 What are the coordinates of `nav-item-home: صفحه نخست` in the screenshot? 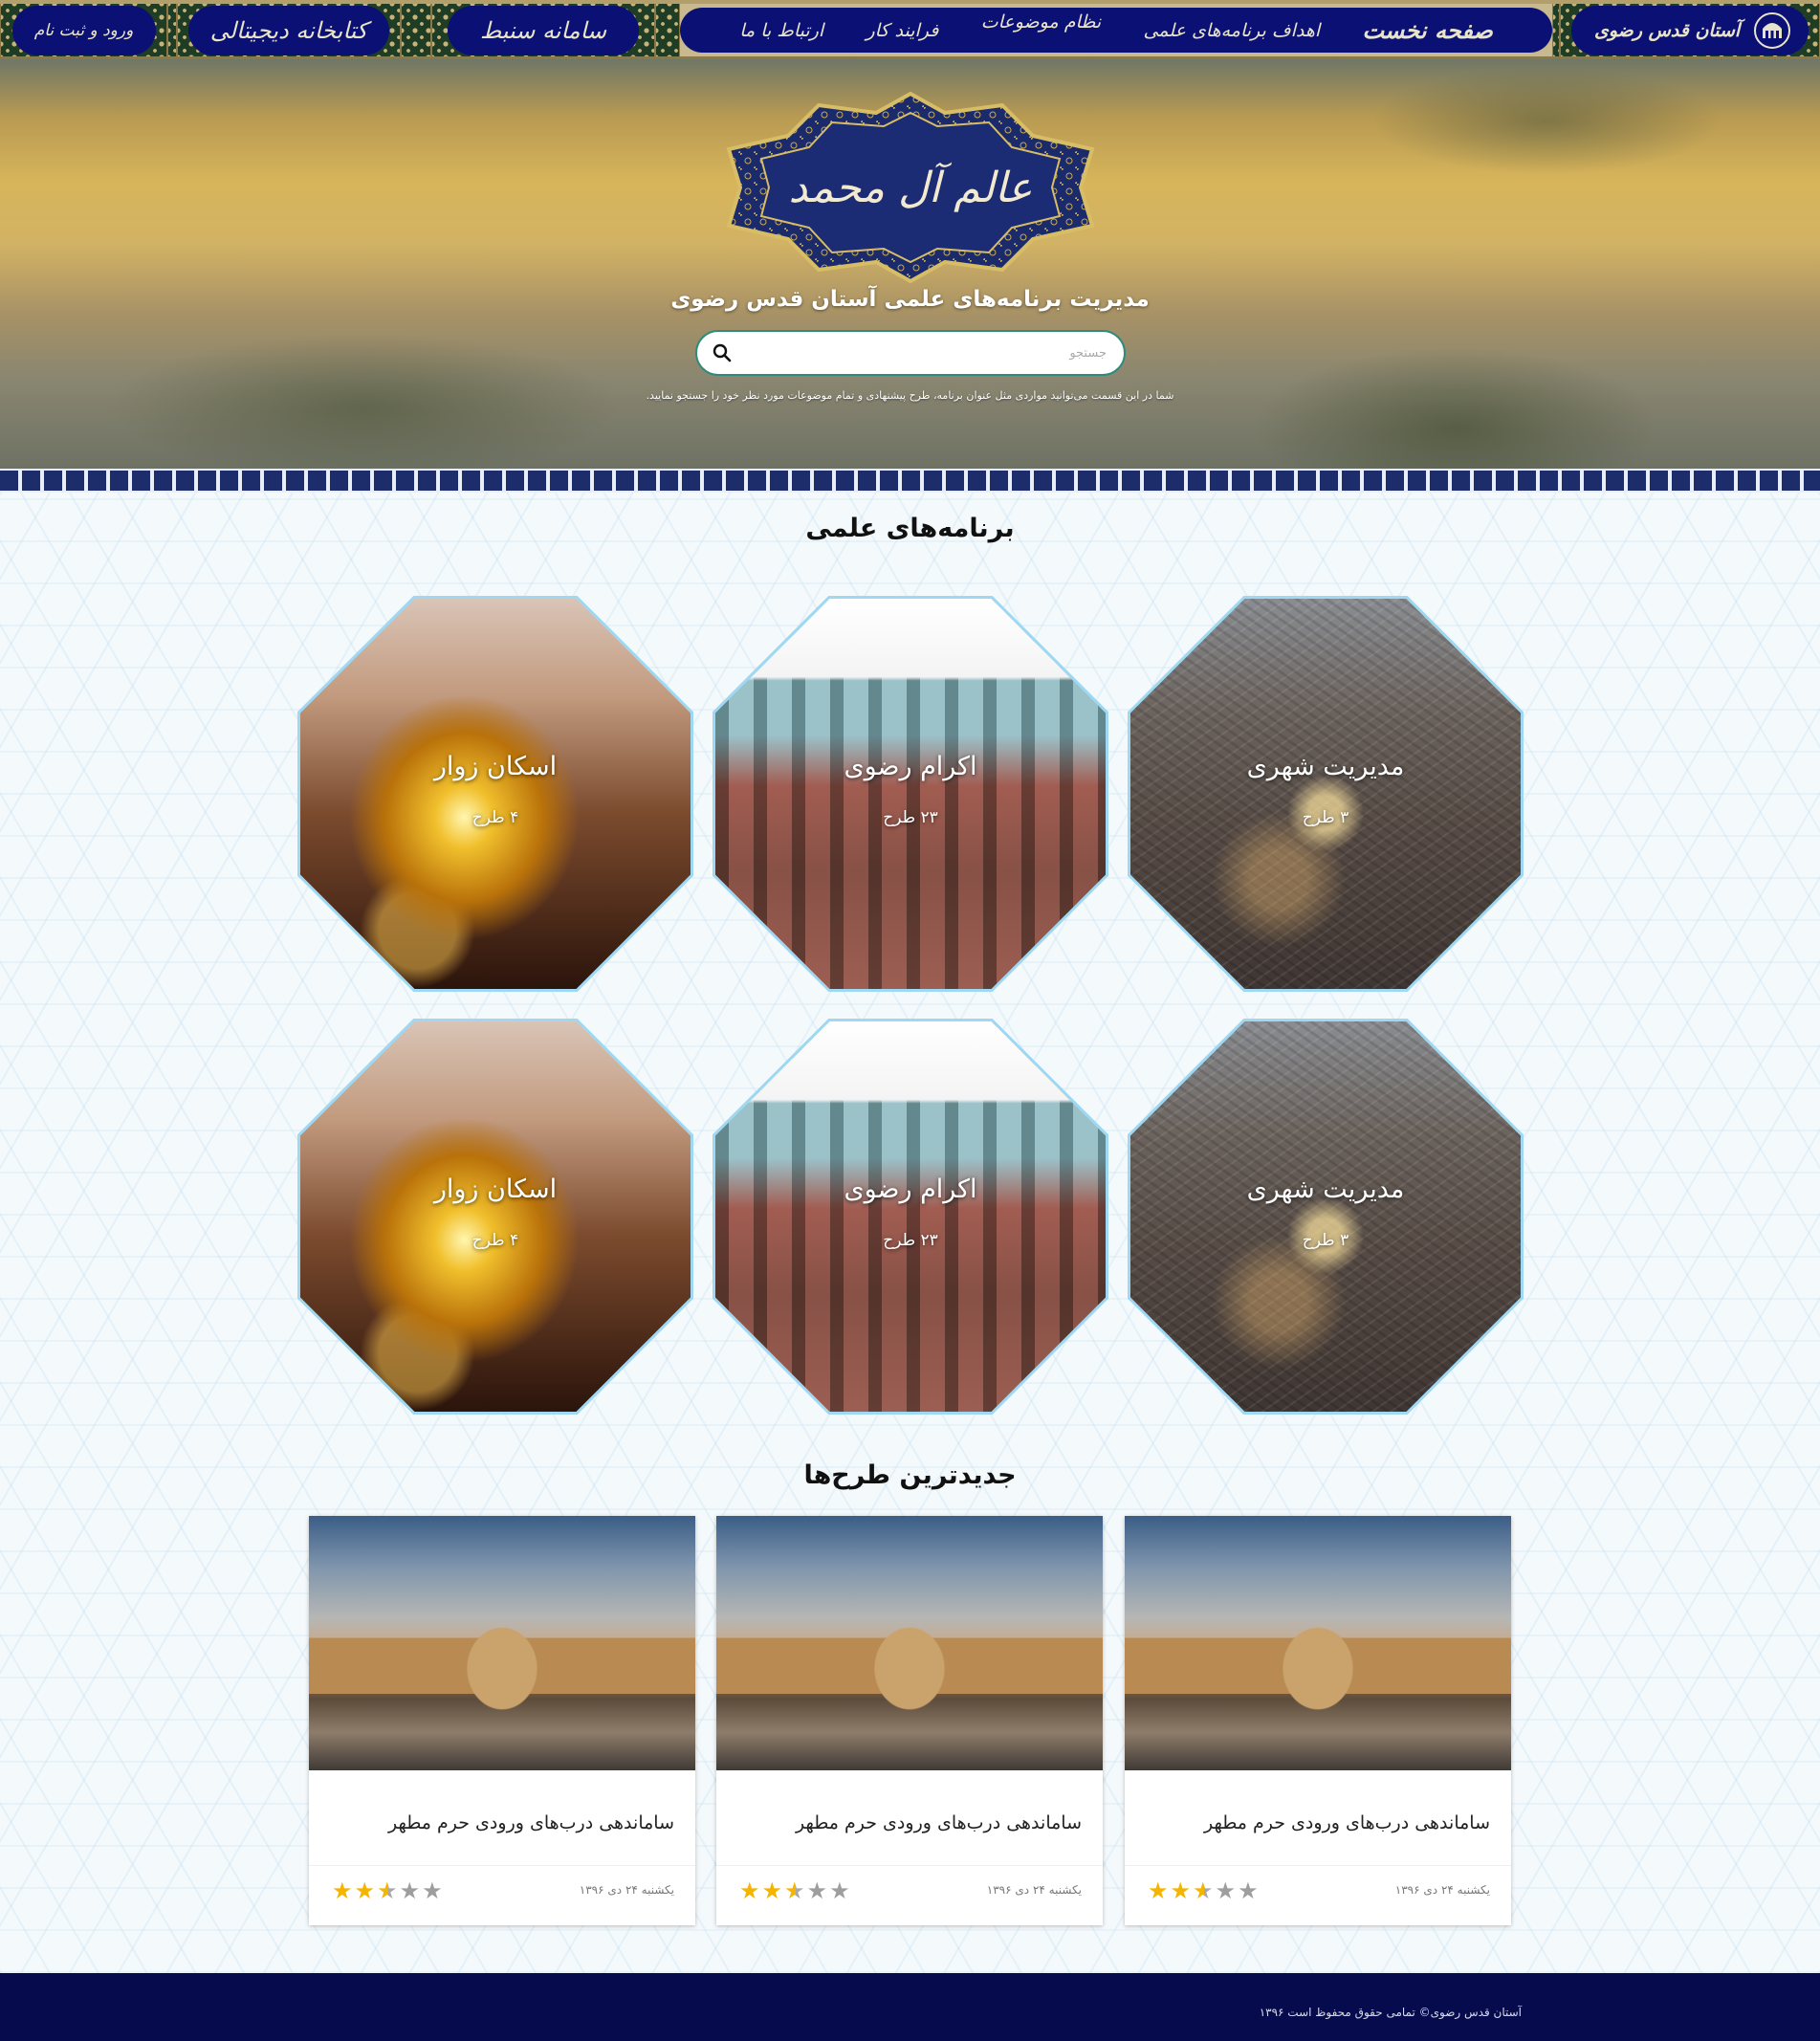 It's located at (1427, 30).